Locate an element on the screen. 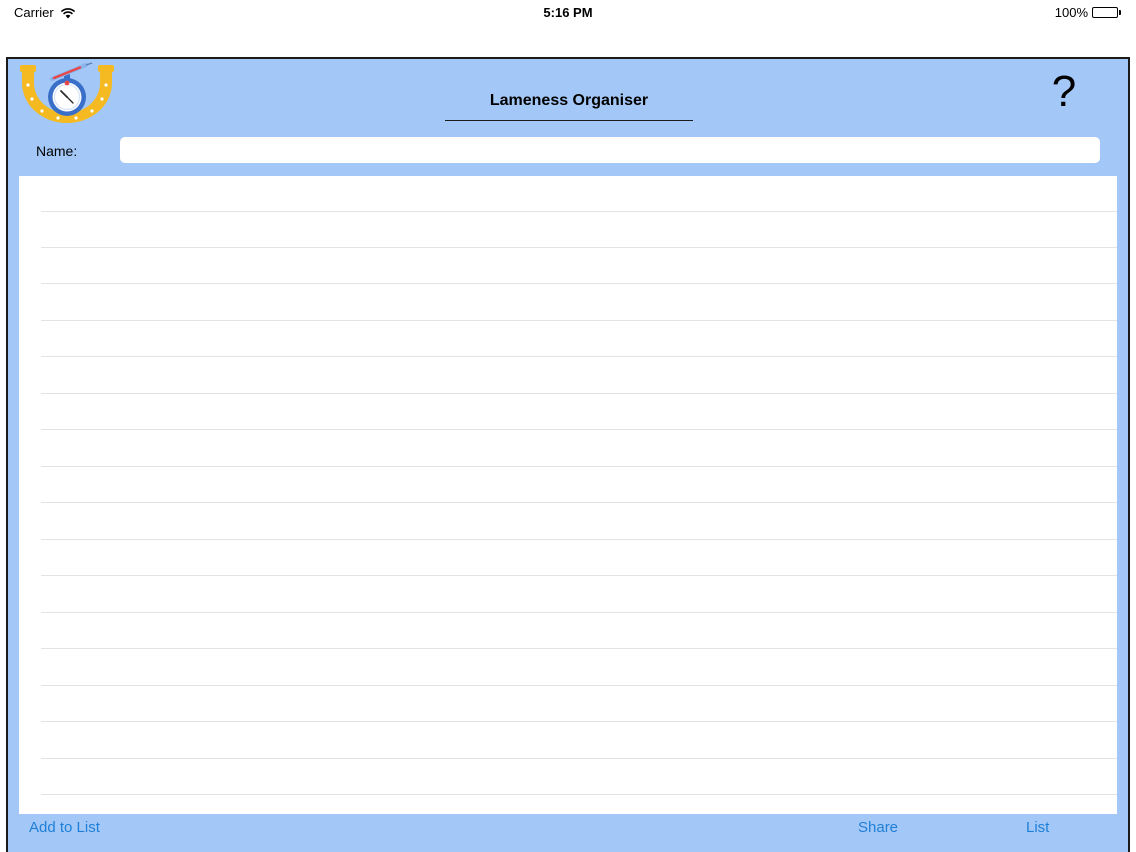 The image size is (1136, 852). page-title: Lameness Organiser is located at coordinates (569, 105).